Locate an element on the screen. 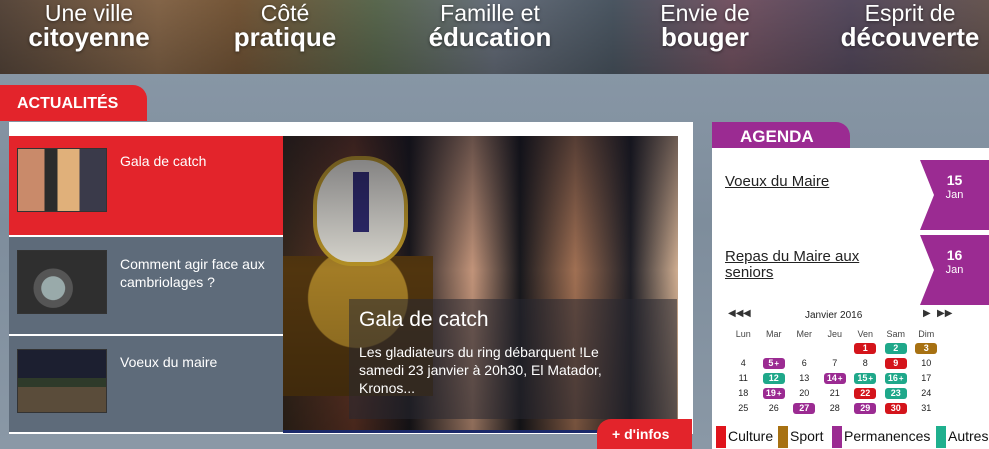  calendar-day: 31 is located at coordinates (926, 409).